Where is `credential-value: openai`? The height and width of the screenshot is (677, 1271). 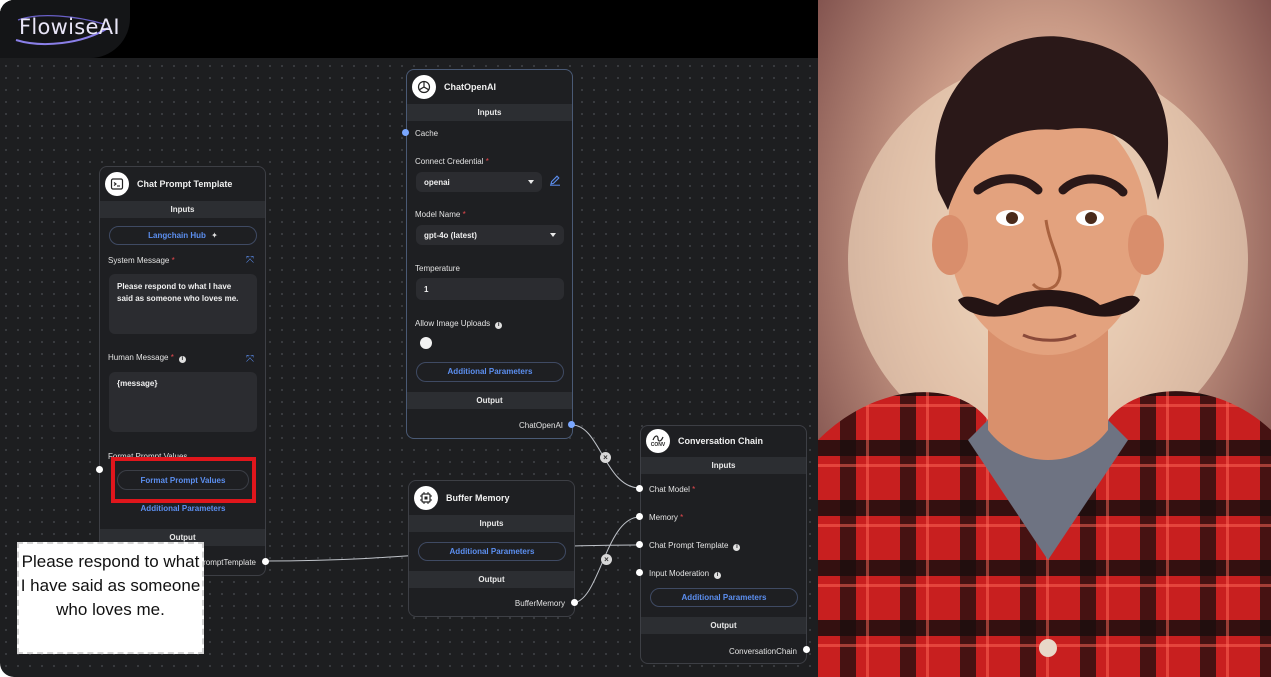 credential-value: openai is located at coordinates (437, 182).